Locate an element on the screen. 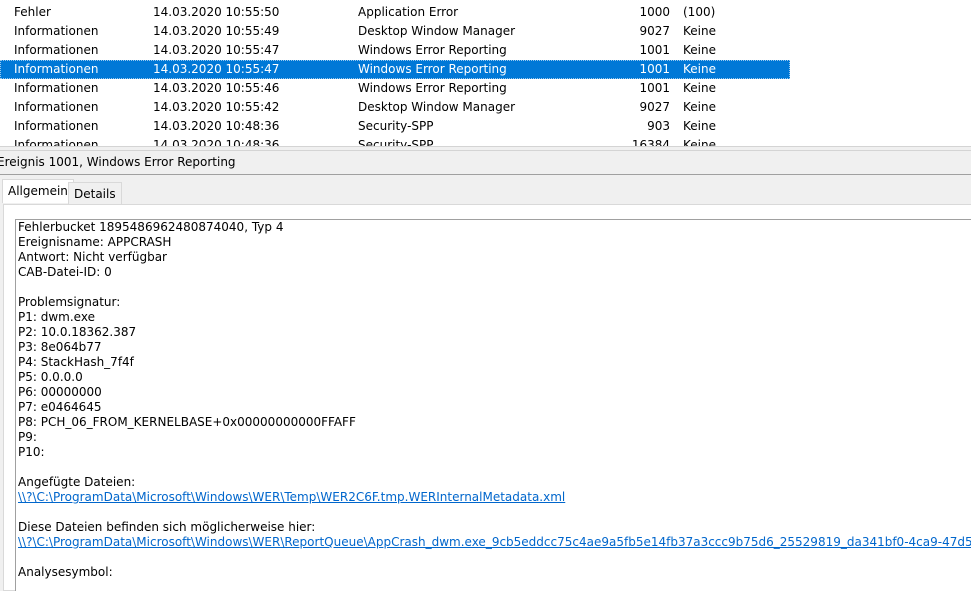 The image size is (971, 591). description-line: Analysesymbol: is located at coordinates (65, 572).